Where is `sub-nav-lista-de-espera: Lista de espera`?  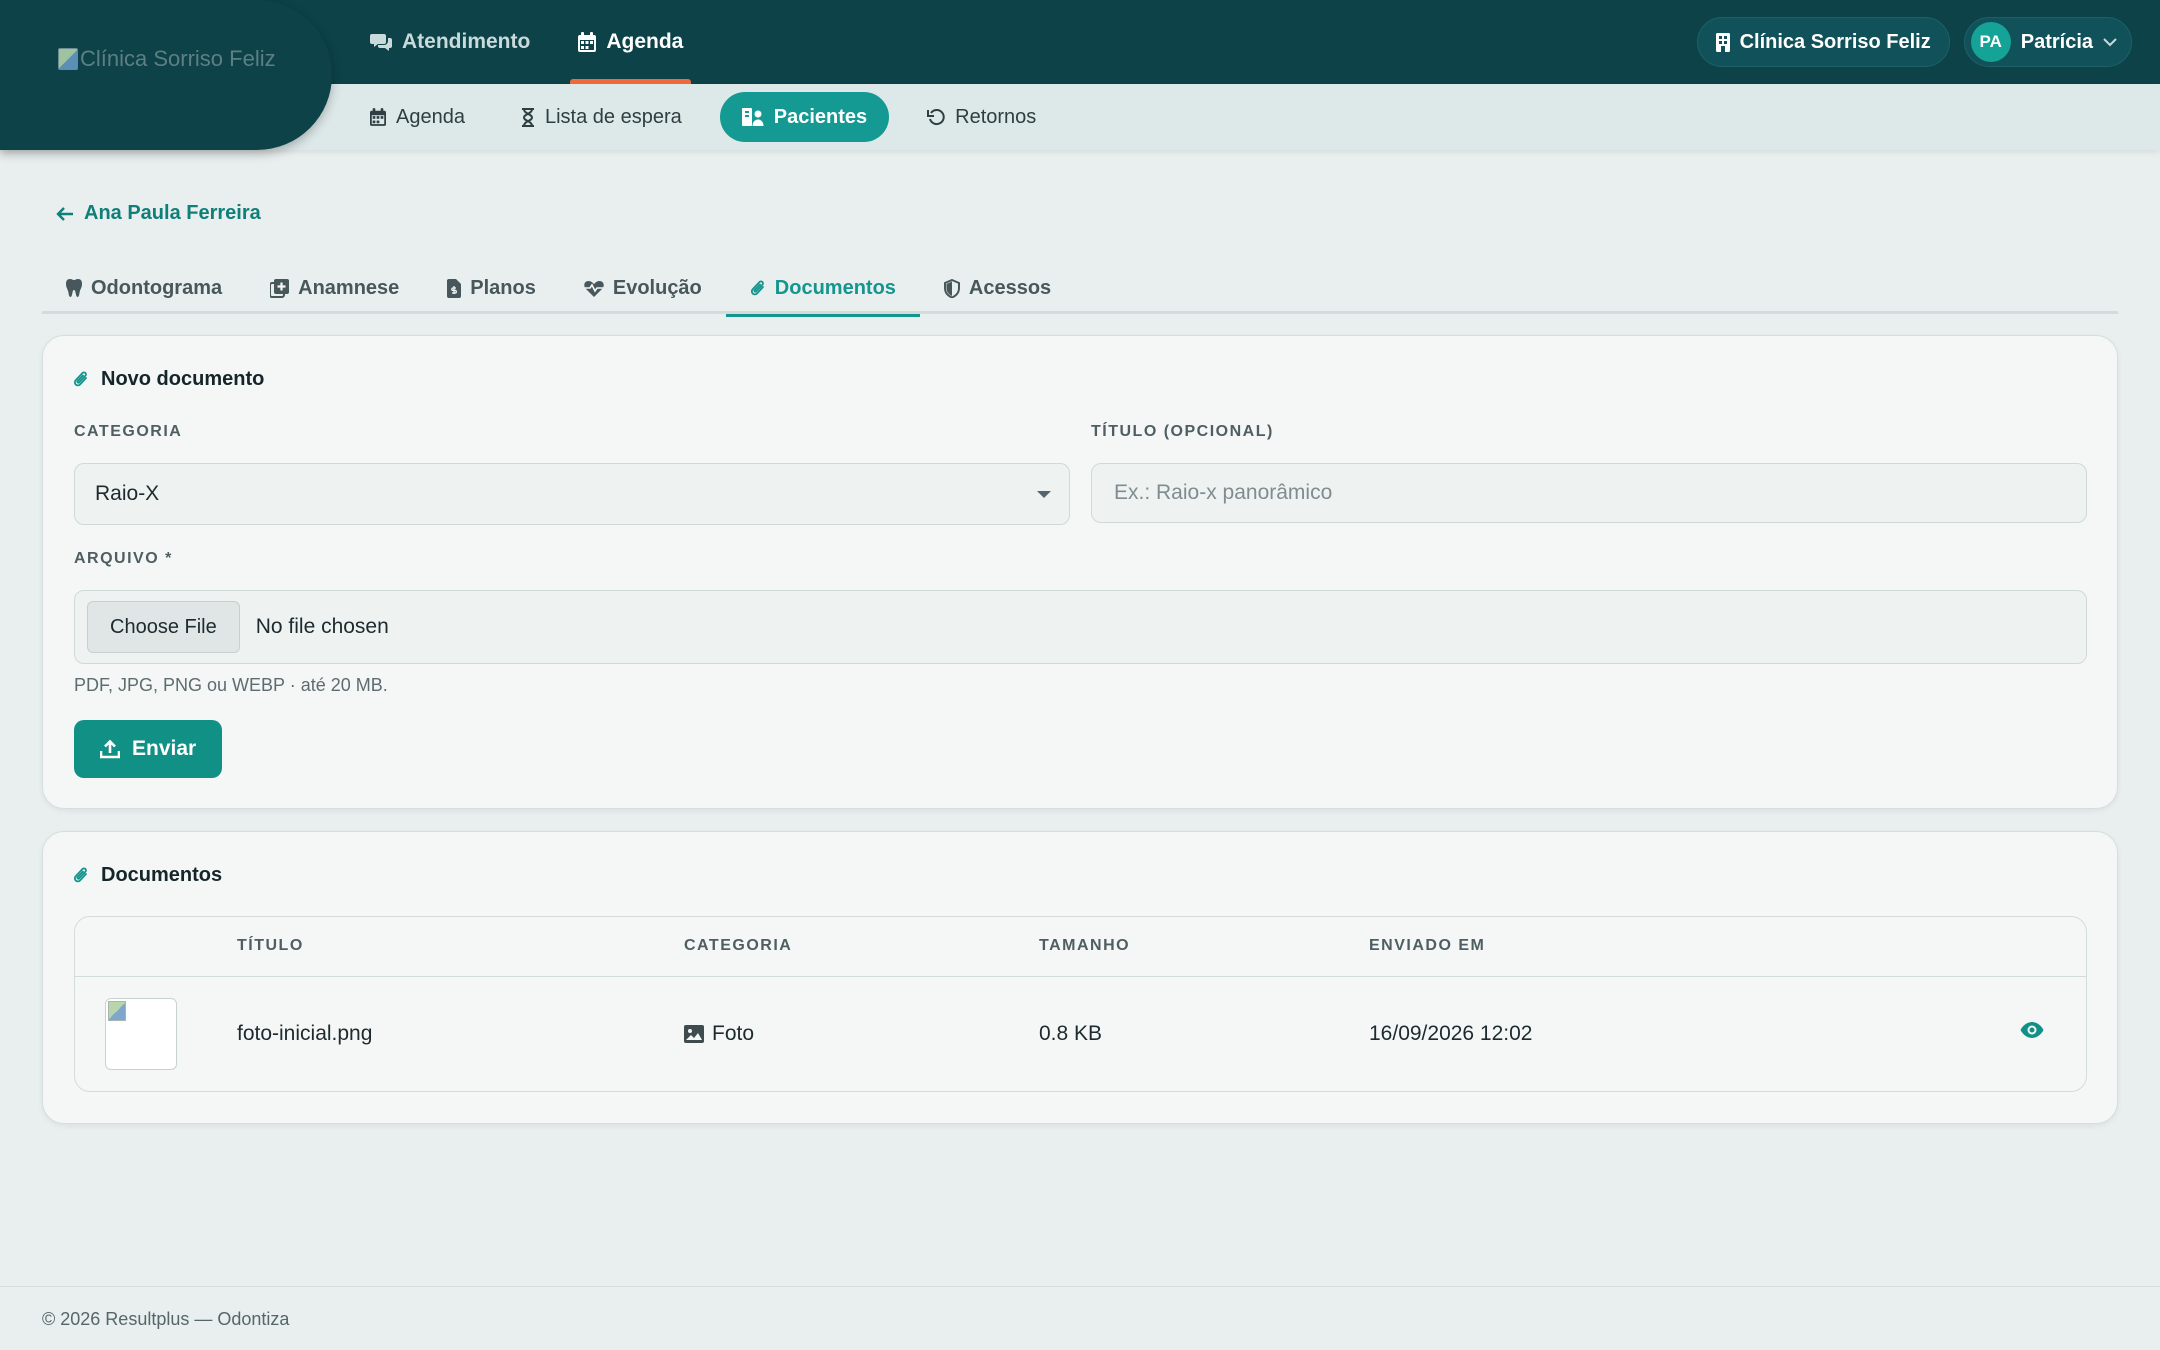 sub-nav-lista-de-espera: Lista de espera is located at coordinates (601, 117).